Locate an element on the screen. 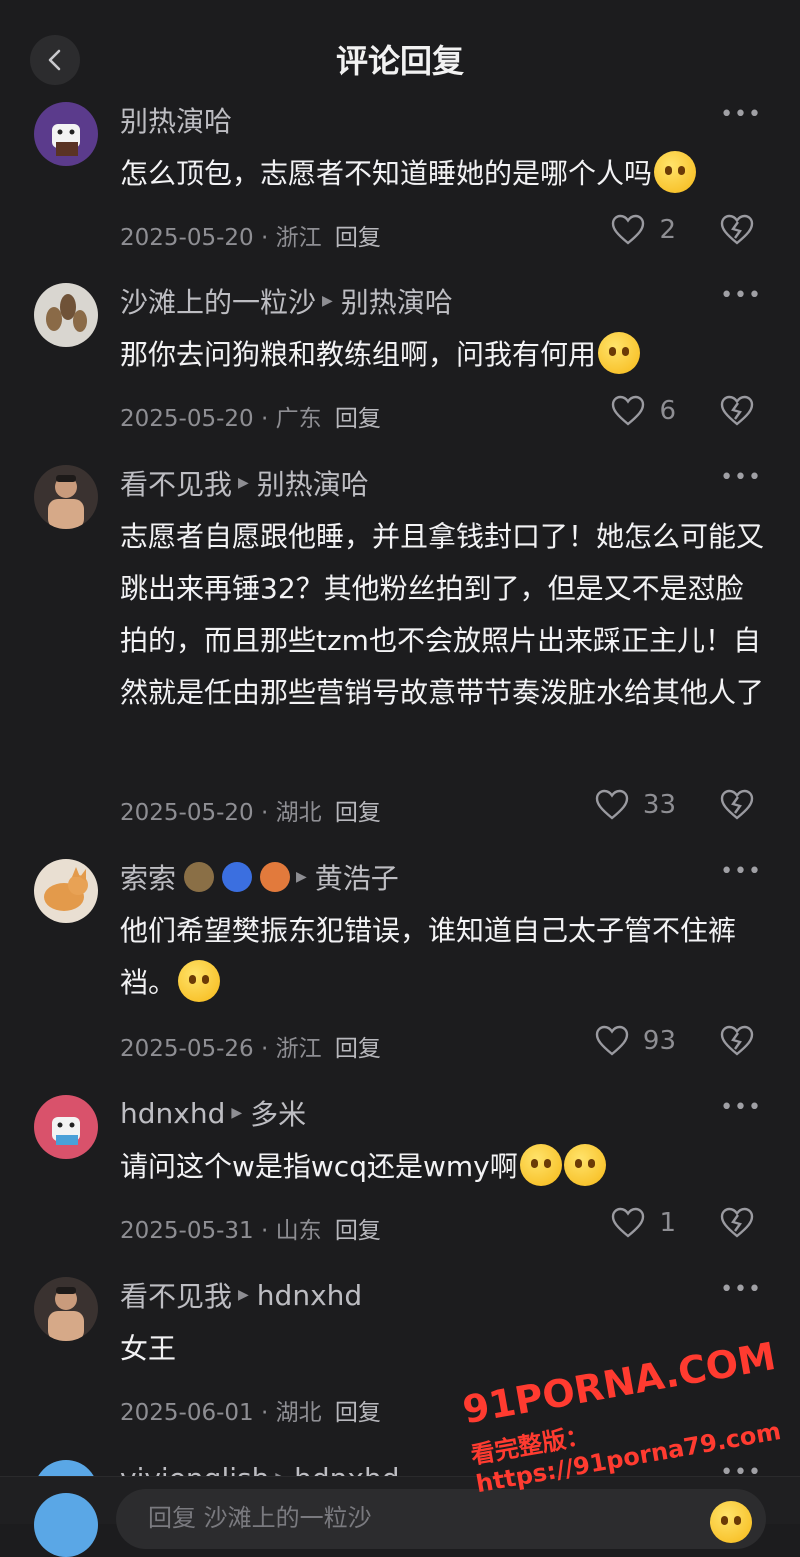  like-button: 6 is located at coordinates (643, 411).